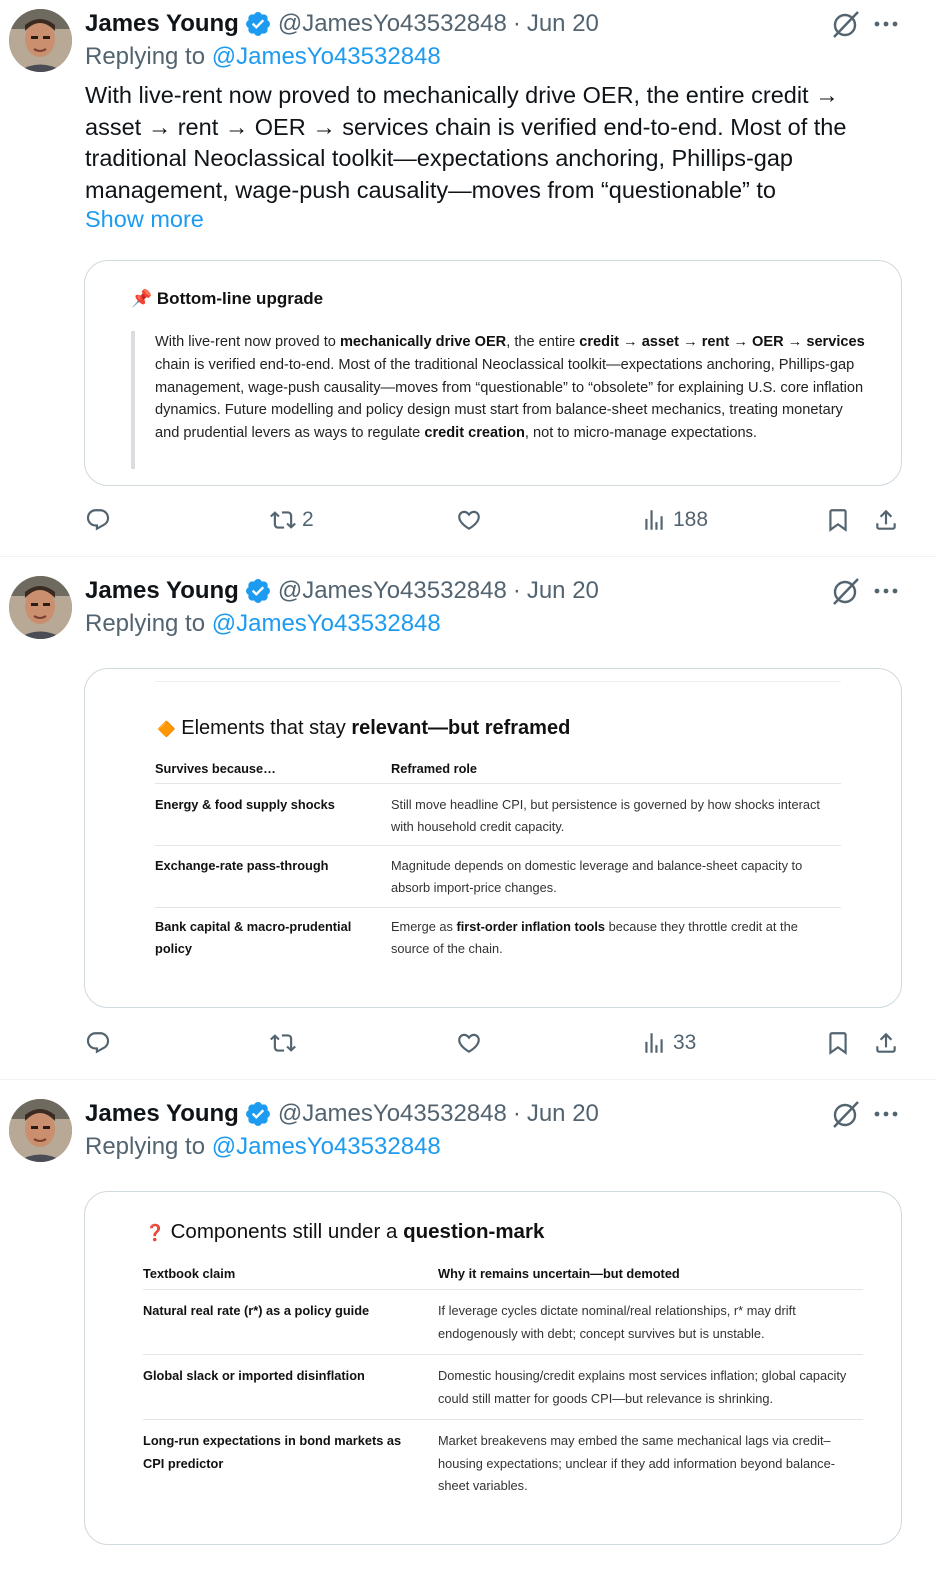 The width and height of the screenshot is (936, 1592). I want to click on card-heading-text: Bottom-line upgrade, so click(240, 298).